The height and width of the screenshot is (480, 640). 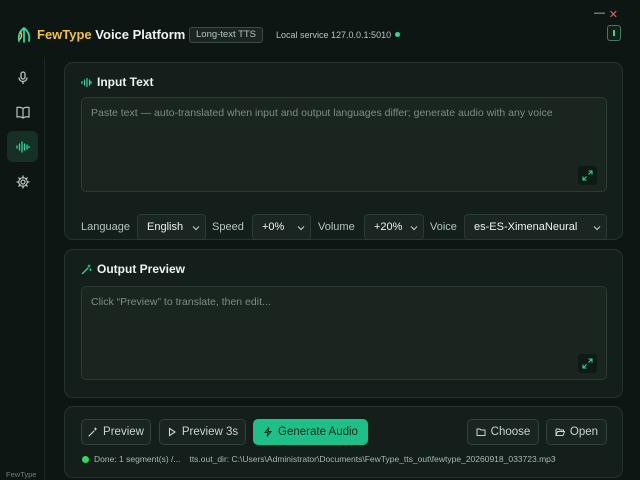 What do you see at coordinates (268, 432) in the screenshot?
I see `lightning-icon` at bounding box center [268, 432].